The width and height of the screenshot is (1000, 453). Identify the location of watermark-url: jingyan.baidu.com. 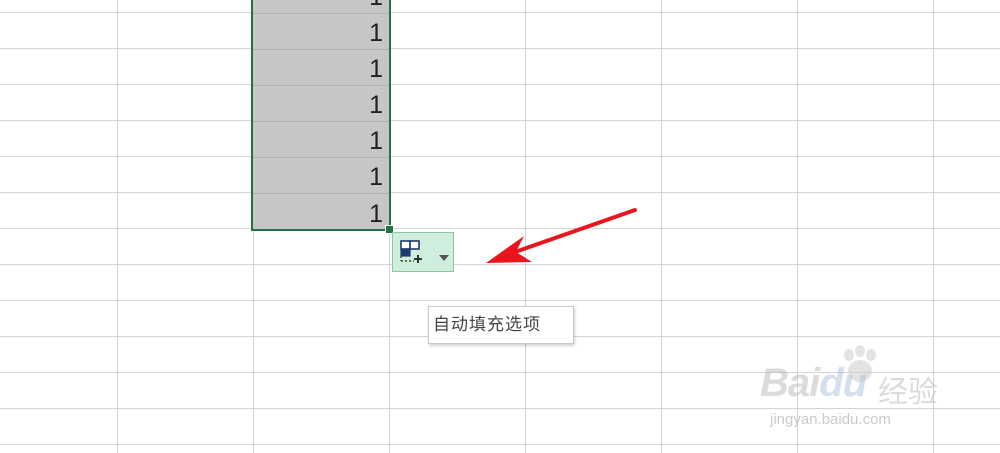
(830, 419).